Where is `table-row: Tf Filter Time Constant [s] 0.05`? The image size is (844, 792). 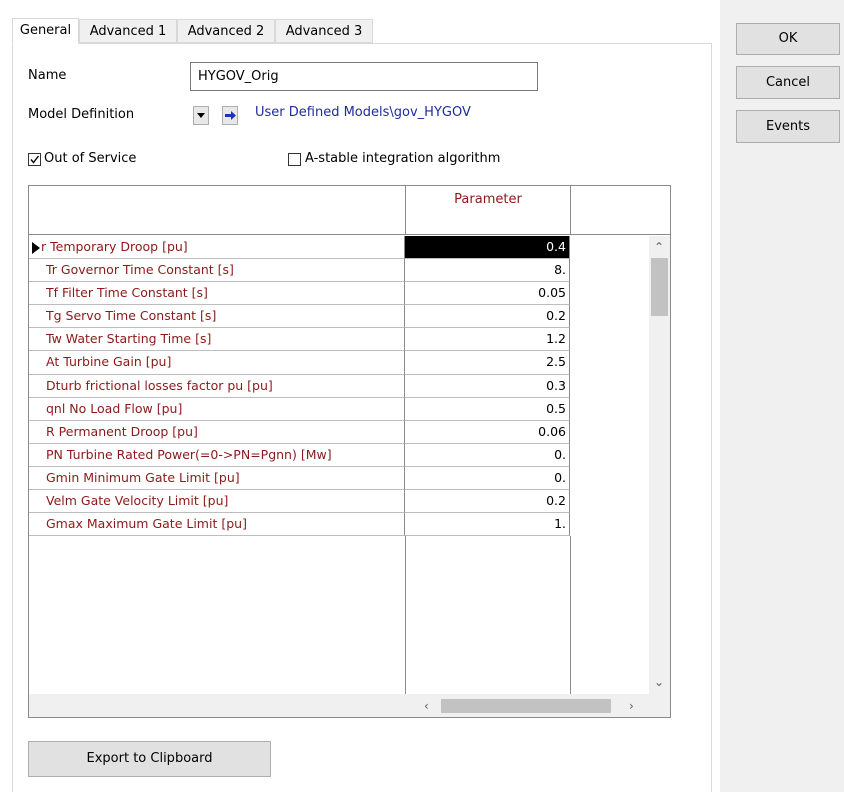
table-row: Tf Filter Time Constant [s] 0.05 is located at coordinates (339, 294).